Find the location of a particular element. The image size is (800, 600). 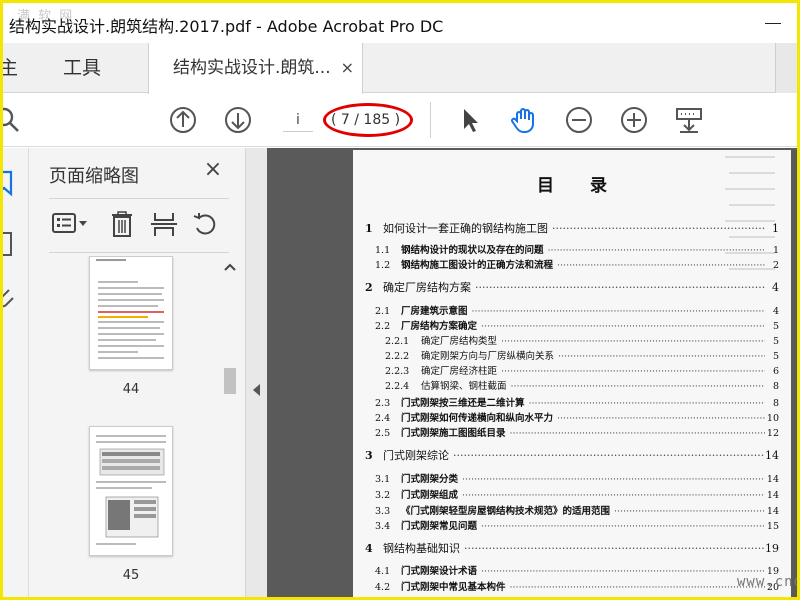

toc-entry-title: 门式刚架分类 is located at coordinates (430, 479).